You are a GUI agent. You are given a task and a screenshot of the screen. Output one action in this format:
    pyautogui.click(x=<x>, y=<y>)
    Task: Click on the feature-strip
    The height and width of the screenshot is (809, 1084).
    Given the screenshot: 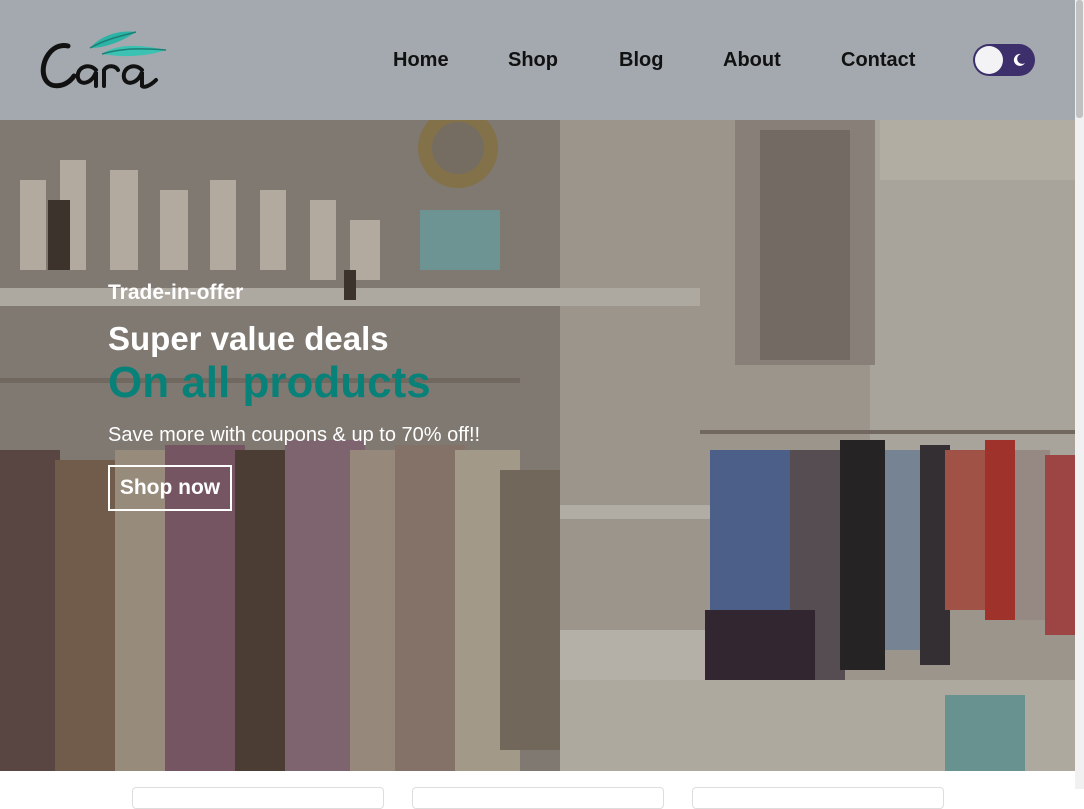 What is the action you would take?
    pyautogui.click(x=537, y=790)
    